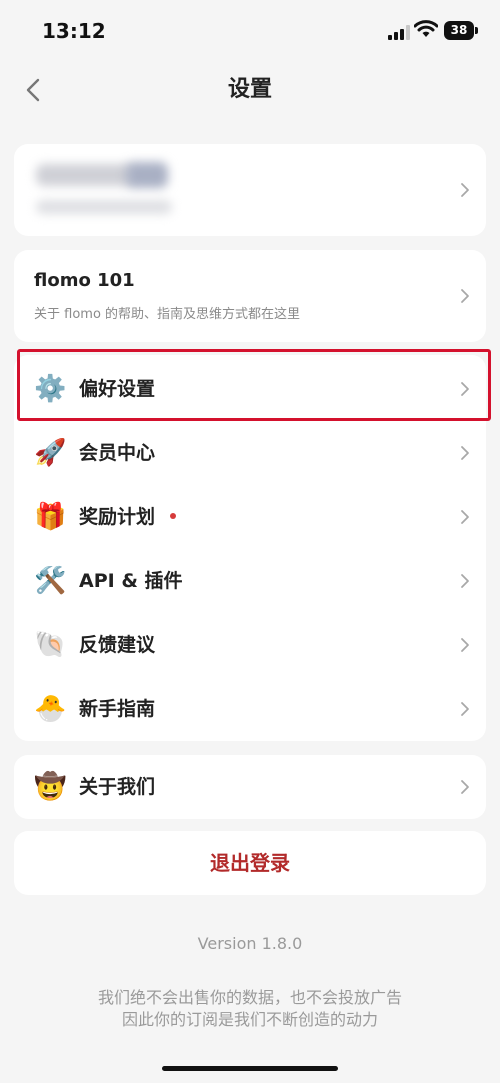  What do you see at coordinates (117, 517) in the screenshot?
I see `menu-item-label: 奖励计划` at bounding box center [117, 517].